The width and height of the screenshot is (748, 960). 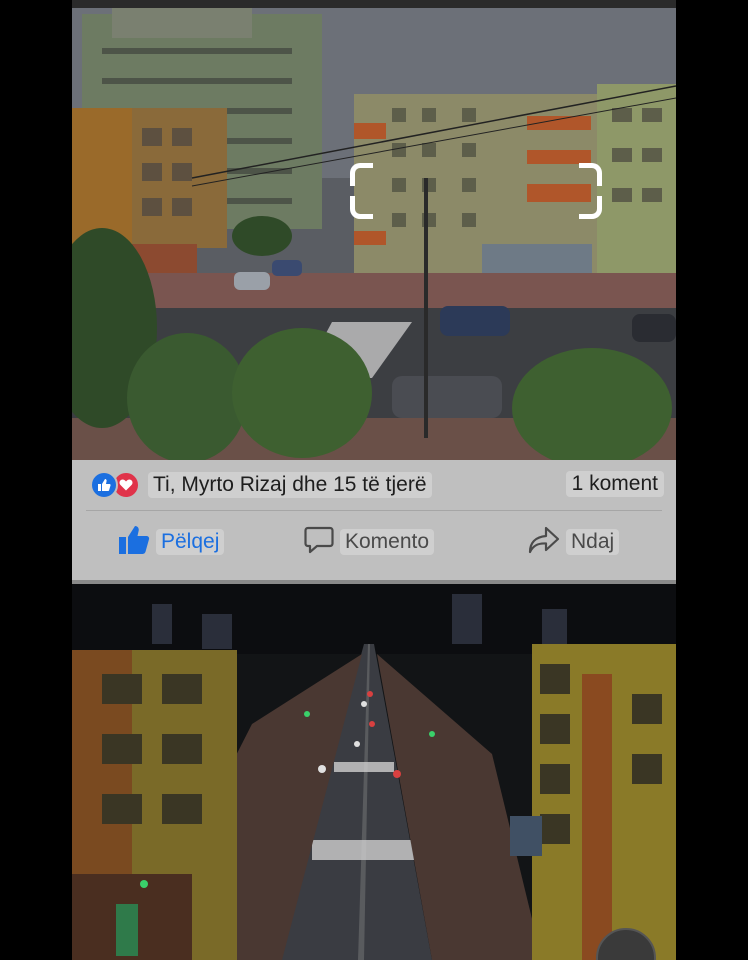 I want to click on thumbs-up-icon, so click(x=134, y=542).